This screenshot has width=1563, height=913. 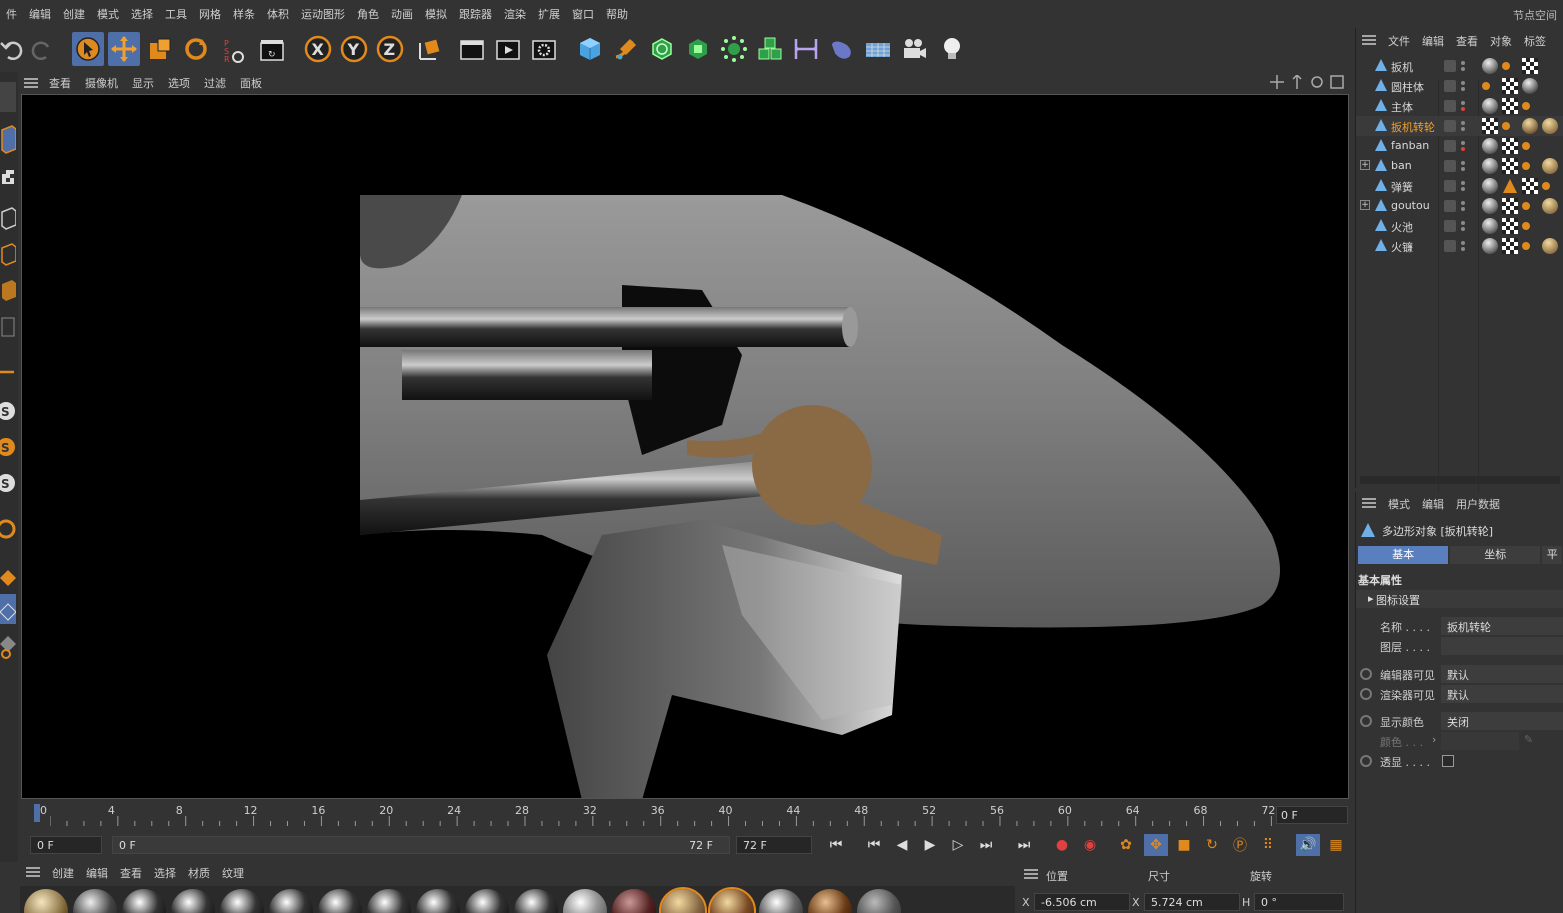 What do you see at coordinates (1317, 82) in the screenshot?
I see `orbit-view-icon` at bounding box center [1317, 82].